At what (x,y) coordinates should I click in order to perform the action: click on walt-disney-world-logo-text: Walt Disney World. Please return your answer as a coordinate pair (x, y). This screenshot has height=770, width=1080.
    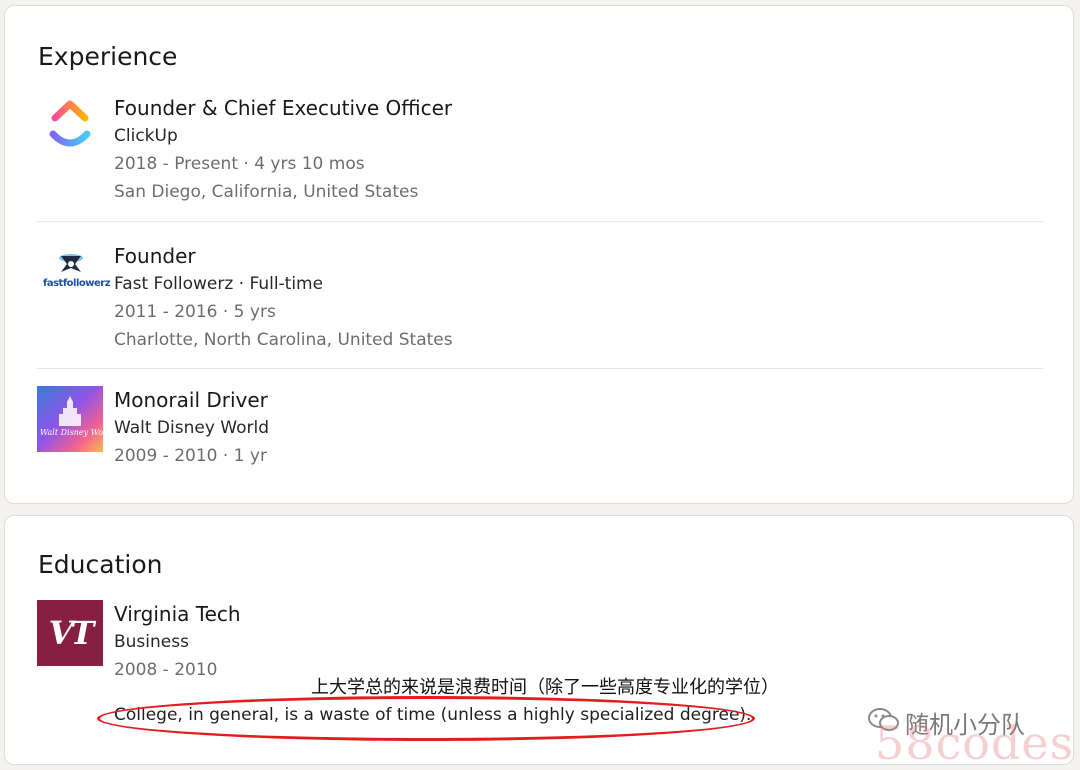
    Looking at the image, I should click on (77, 432).